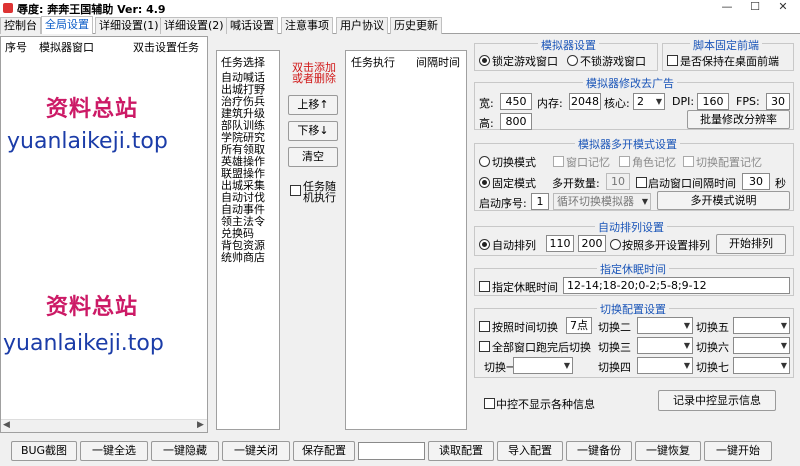  I want to click on col-emulator-window: 模拟器窗口, so click(66, 47).